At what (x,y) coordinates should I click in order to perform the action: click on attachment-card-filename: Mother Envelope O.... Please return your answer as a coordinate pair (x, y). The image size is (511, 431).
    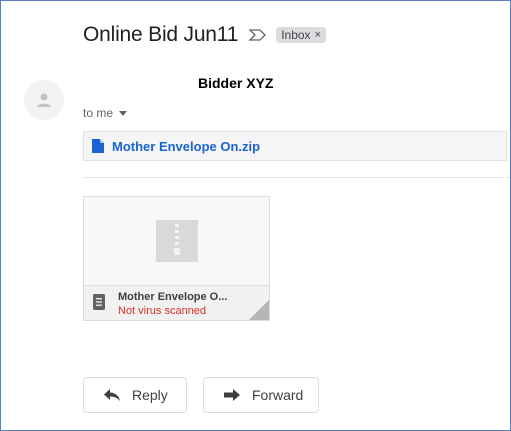
    Looking at the image, I should click on (173, 297).